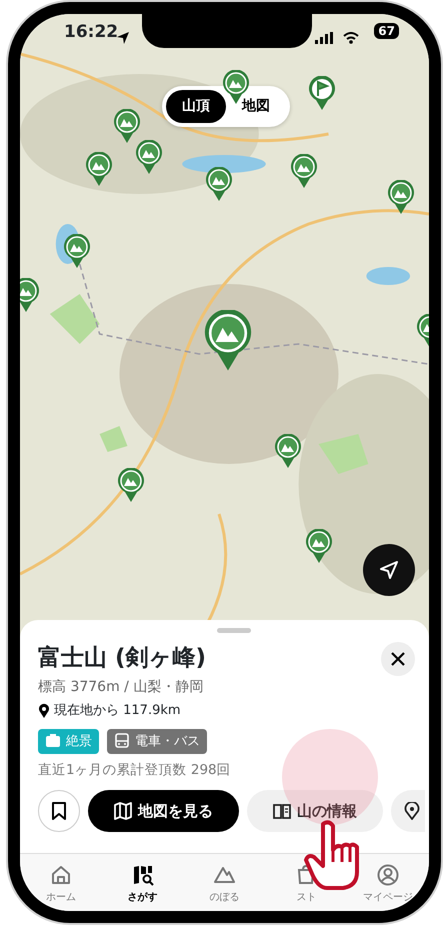  I want to click on bookmark-icon, so click(59, 811).